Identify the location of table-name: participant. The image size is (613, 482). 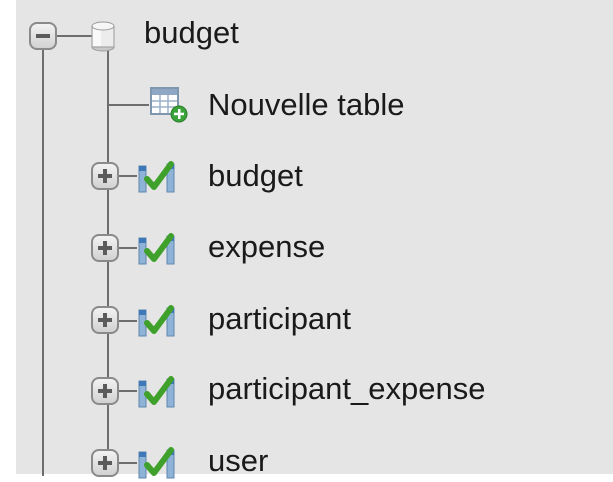
(279, 319).